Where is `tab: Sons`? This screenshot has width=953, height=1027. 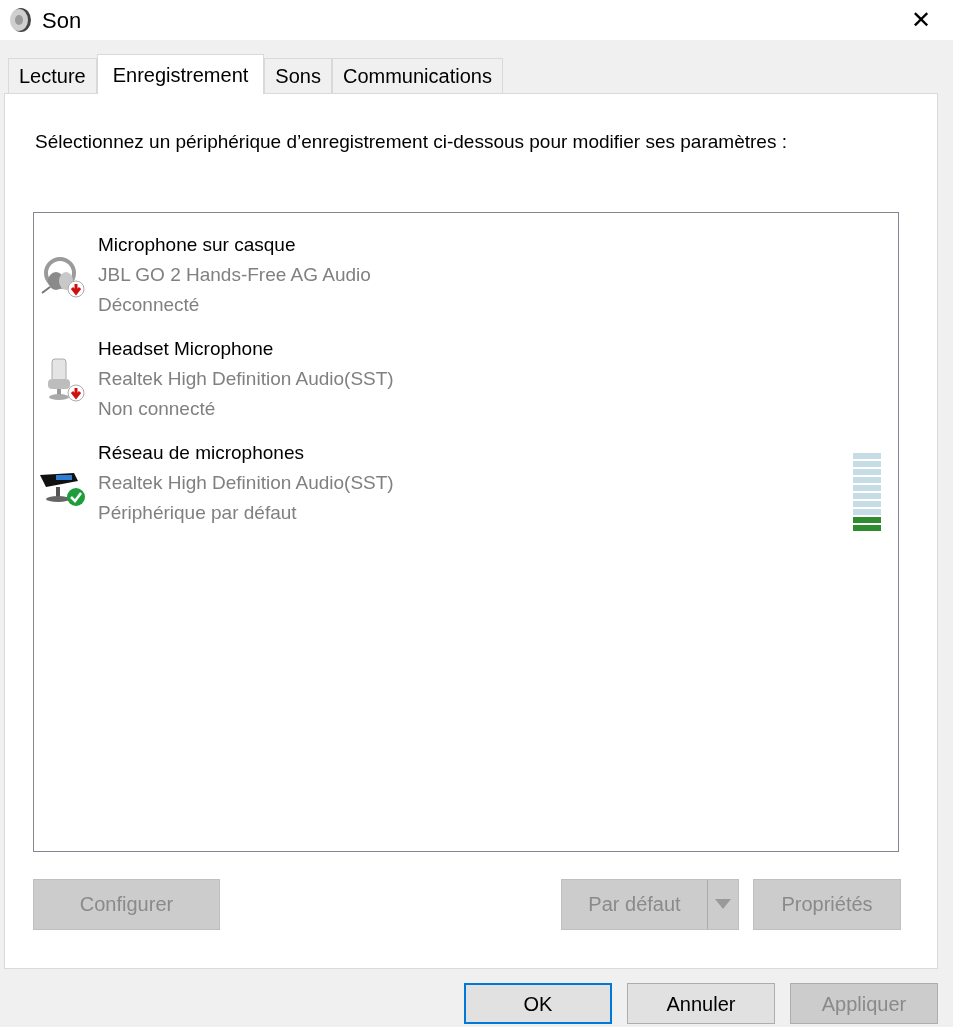 tab: Sons is located at coordinates (298, 75).